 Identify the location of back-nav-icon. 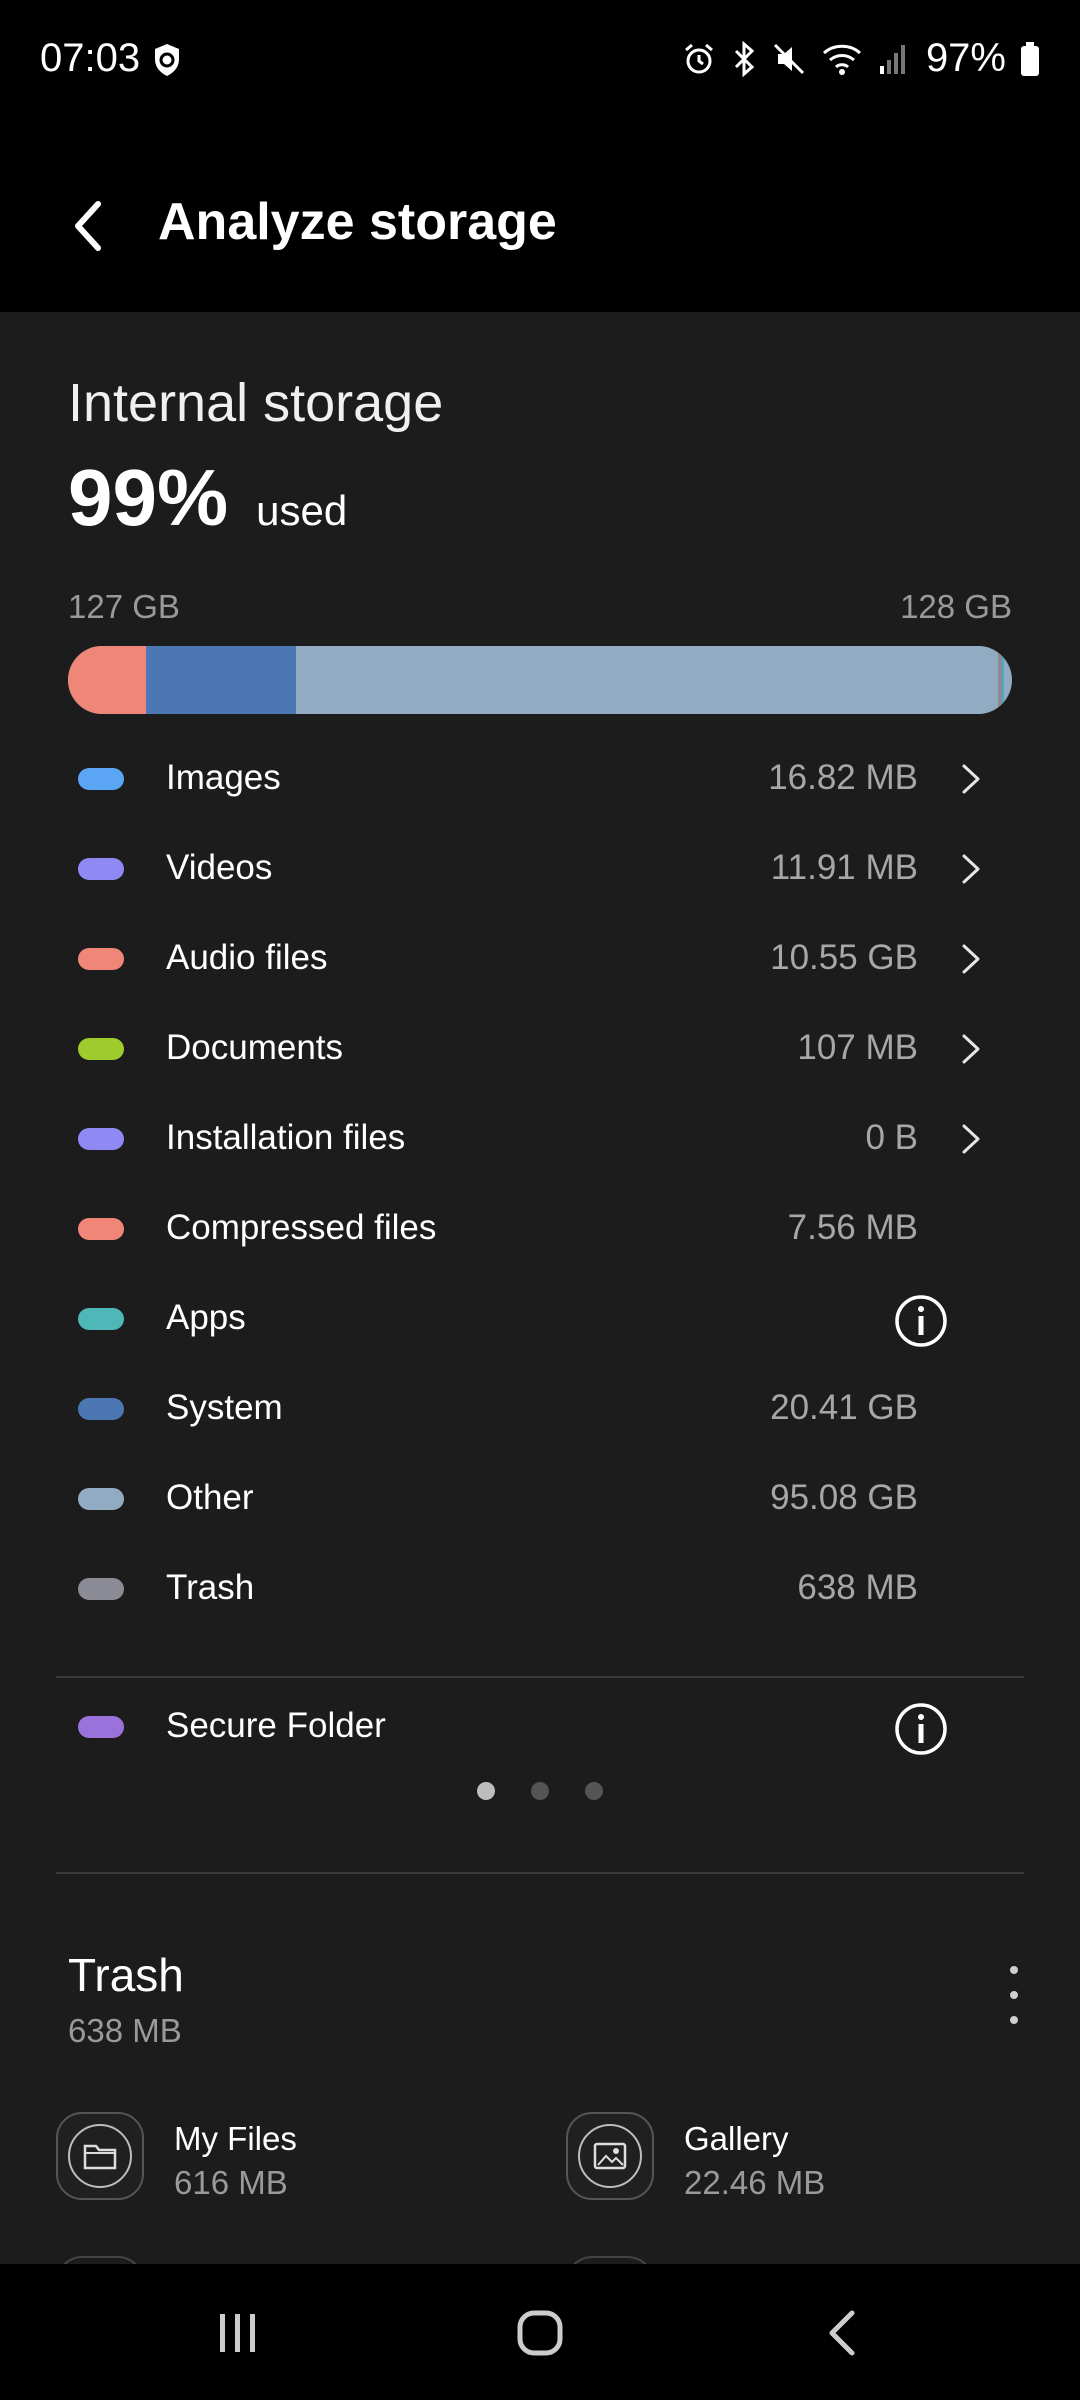
(842, 2333).